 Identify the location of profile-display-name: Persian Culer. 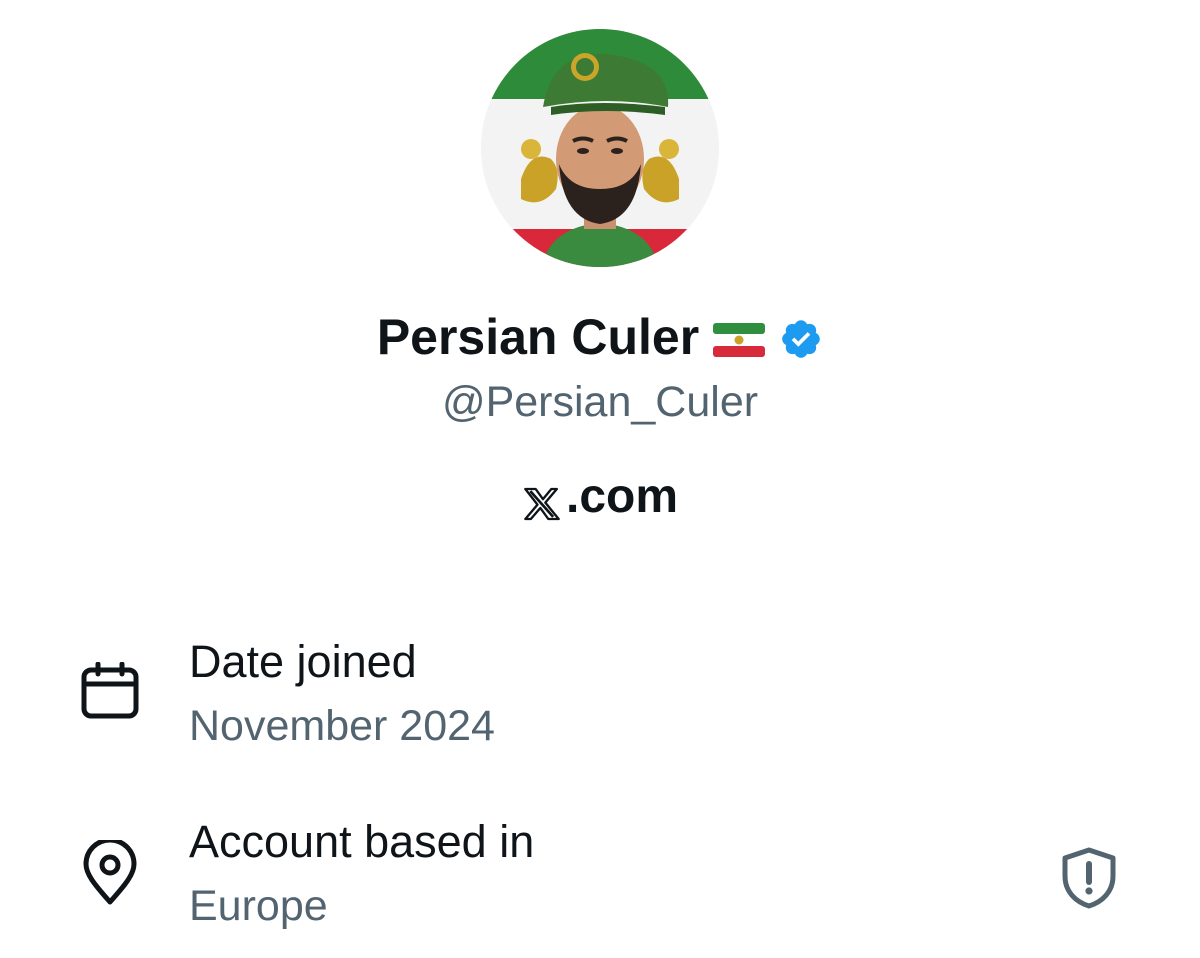
(538, 337).